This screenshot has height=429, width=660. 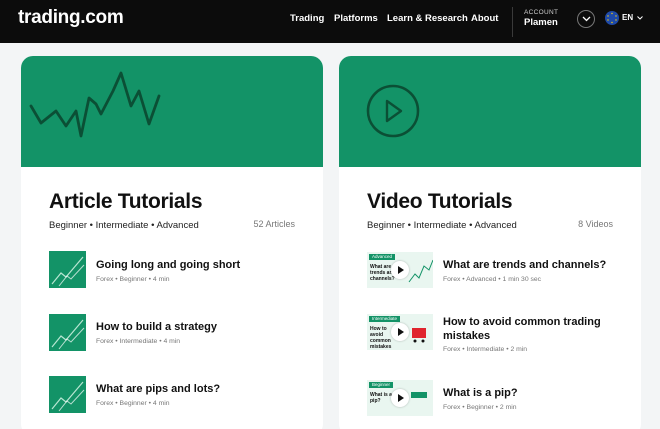 What do you see at coordinates (480, 393) in the screenshot?
I see `video-title: What is a pip?` at bounding box center [480, 393].